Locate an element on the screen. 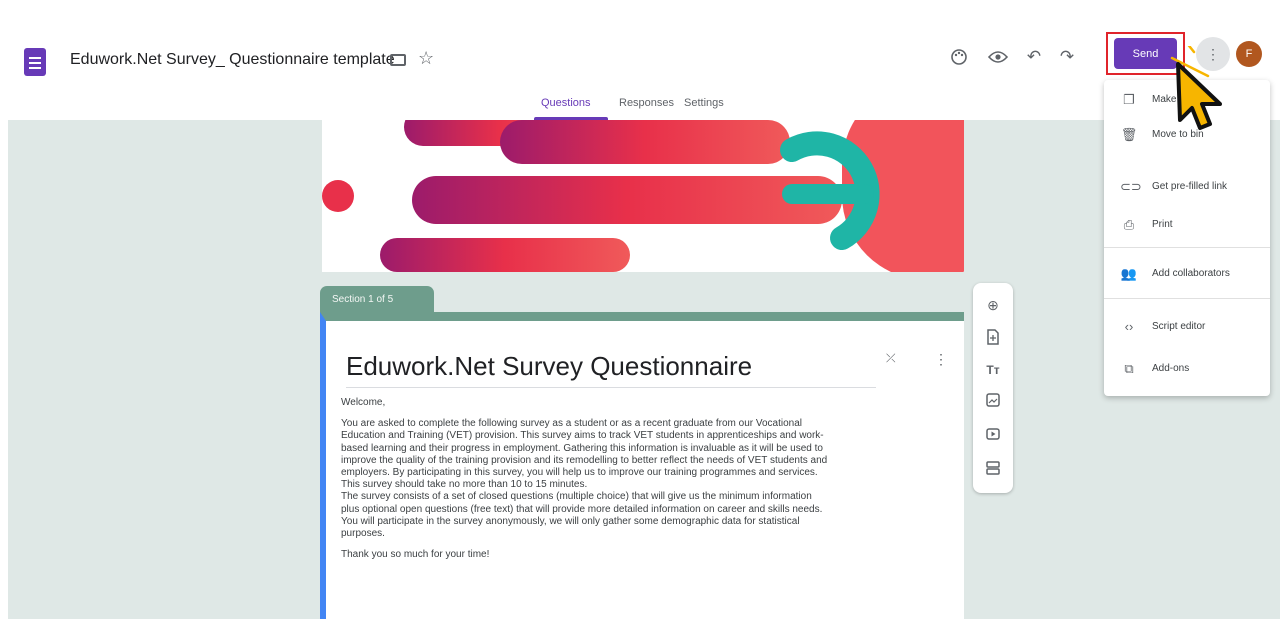  description-line: Thank you so much for your time! is located at coordinates (415, 555).